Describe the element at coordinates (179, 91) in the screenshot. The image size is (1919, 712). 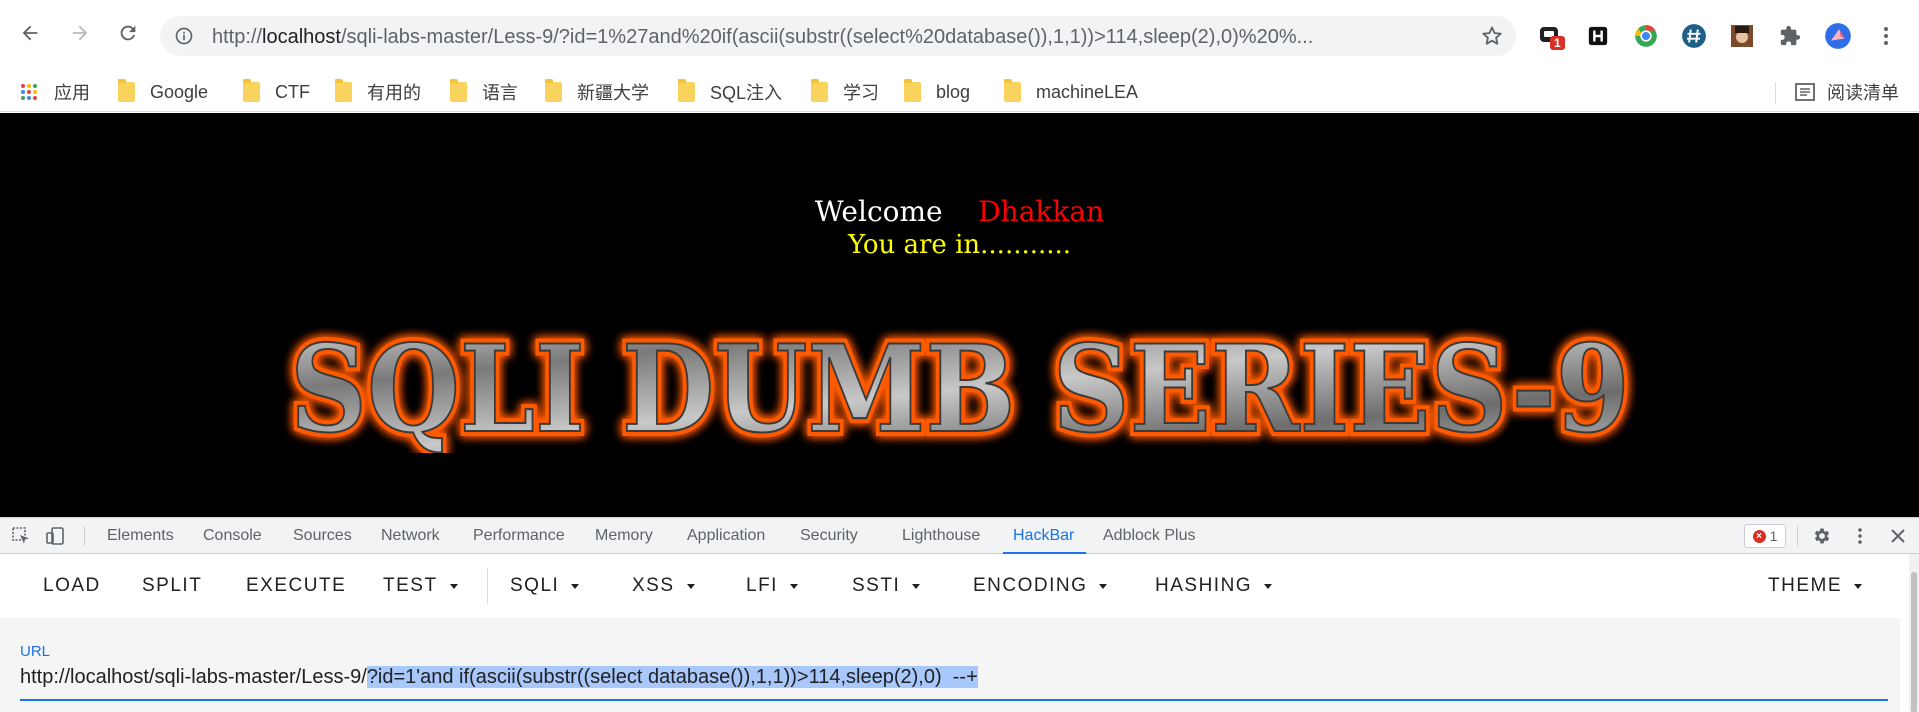
I see `bookmark-label: Google` at that location.